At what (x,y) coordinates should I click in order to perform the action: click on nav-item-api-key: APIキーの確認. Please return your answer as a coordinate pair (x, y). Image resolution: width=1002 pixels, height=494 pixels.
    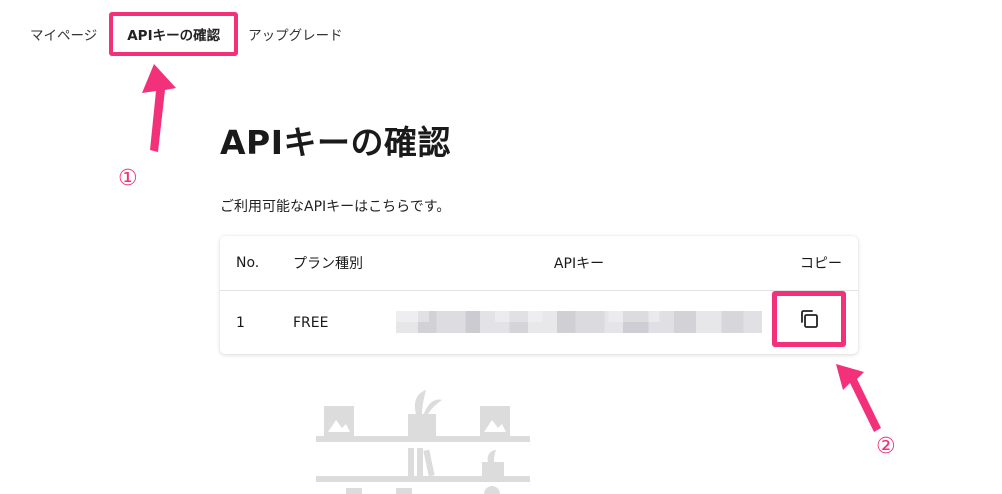
    Looking at the image, I should click on (174, 34).